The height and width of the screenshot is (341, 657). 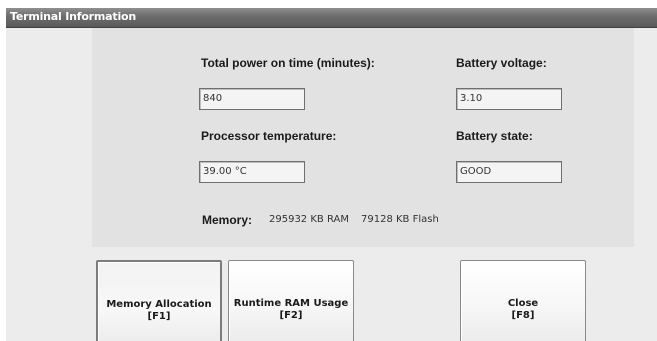 What do you see at coordinates (331, 18) in the screenshot?
I see `title-bar: Terminal Information` at bounding box center [331, 18].